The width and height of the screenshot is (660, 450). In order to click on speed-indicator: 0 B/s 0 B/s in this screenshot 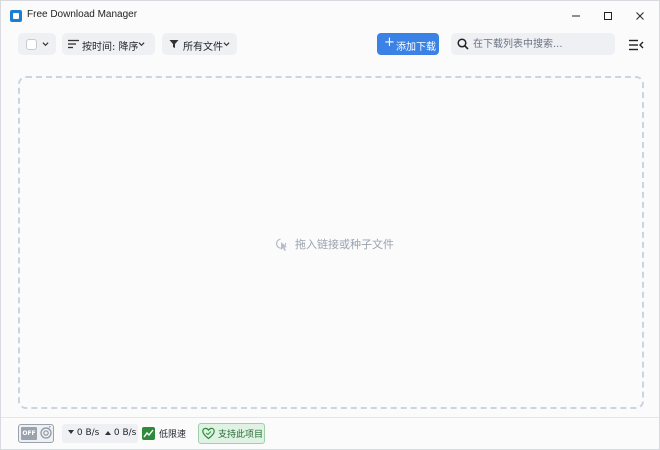, I will do `click(100, 433)`.